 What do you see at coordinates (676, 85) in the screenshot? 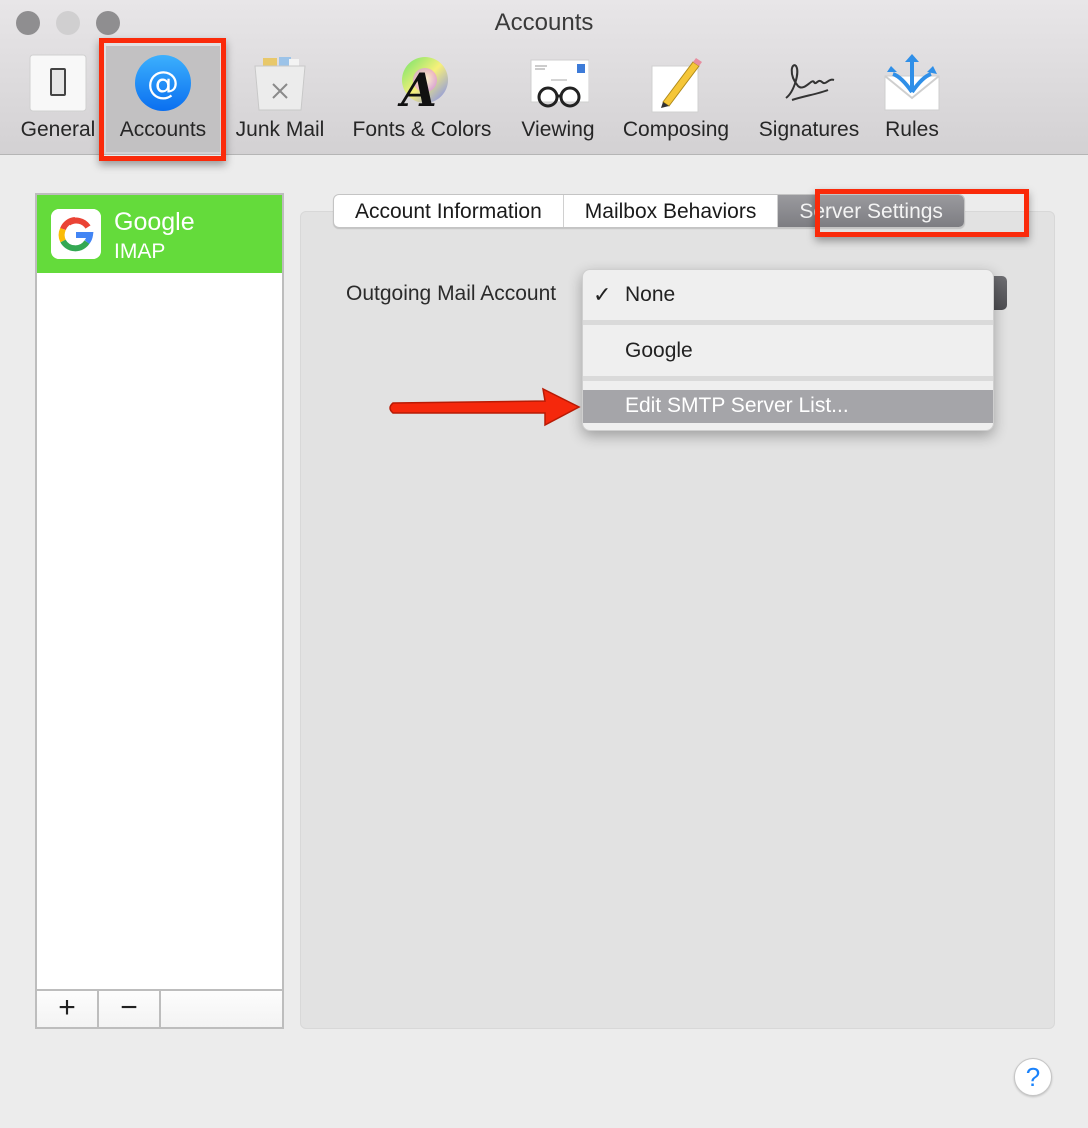
I see `composing-pencil-icon` at bounding box center [676, 85].